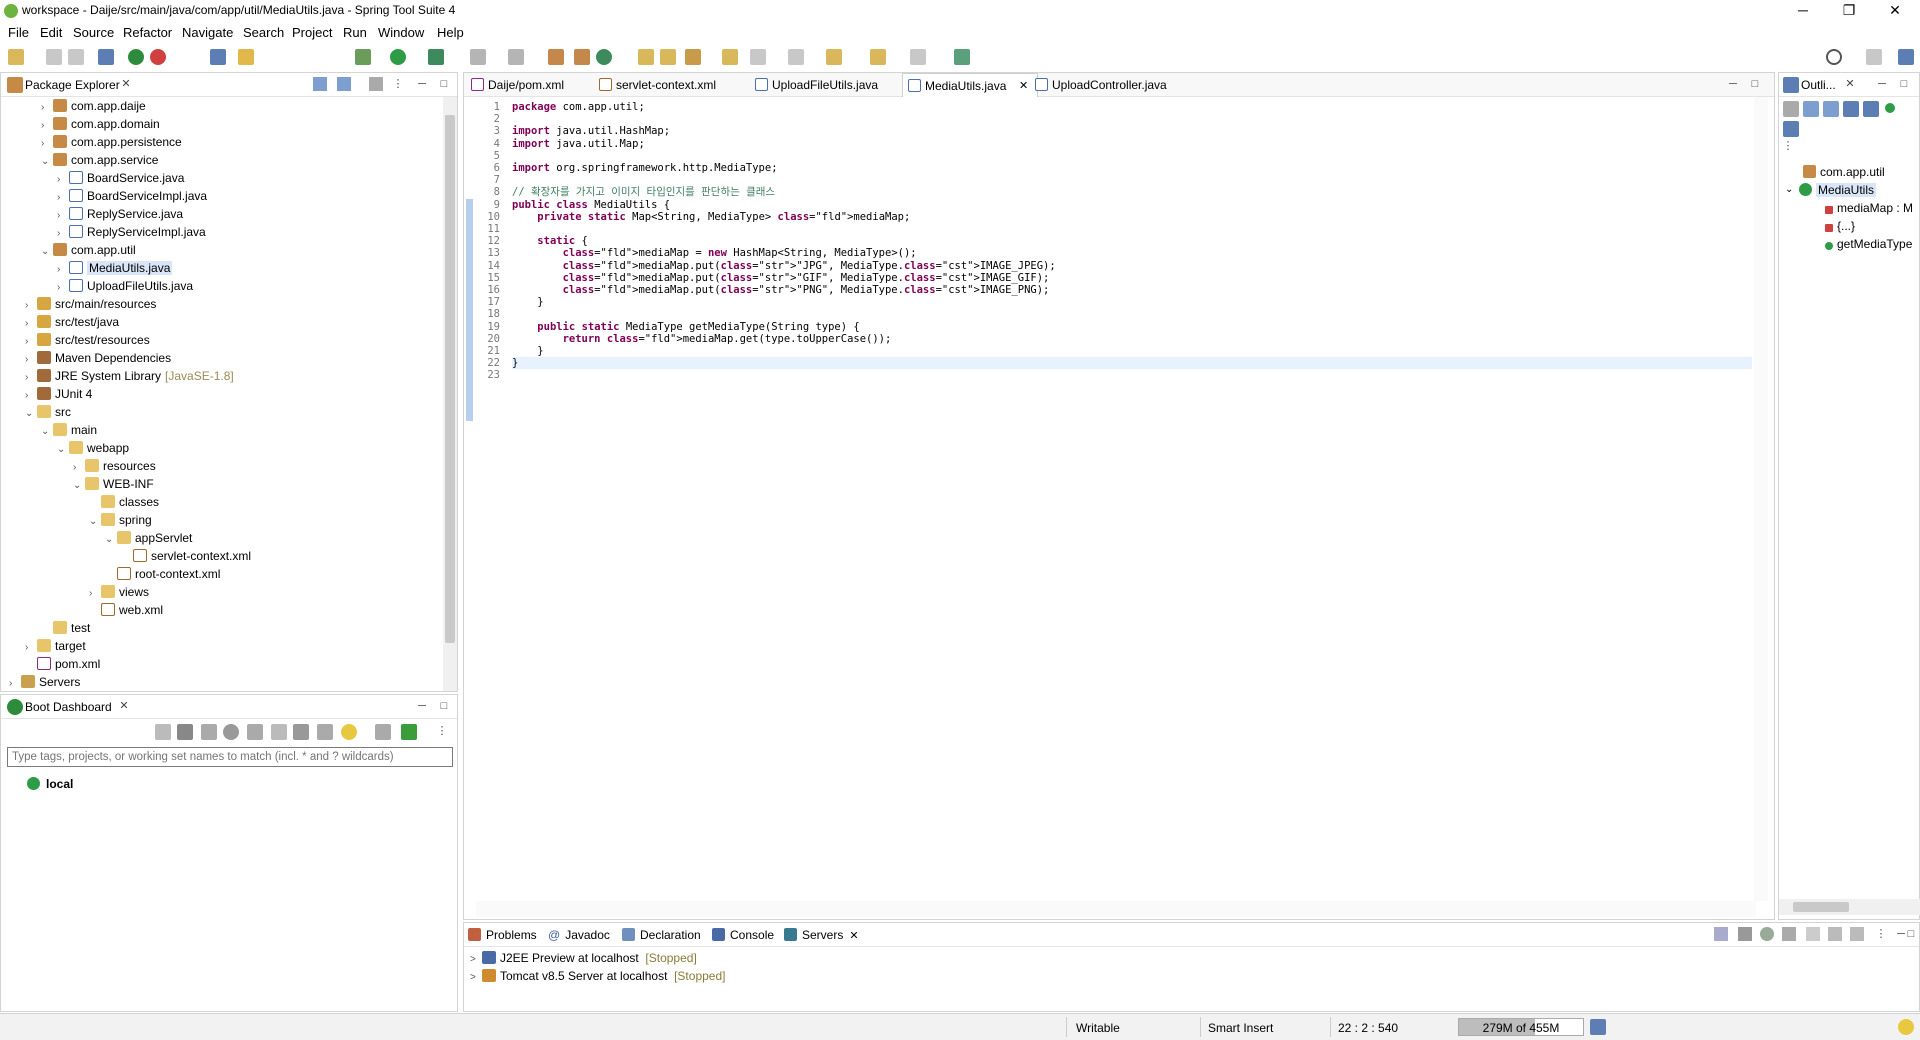  Describe the element at coordinates (54, 57) in the screenshot. I see `save-icon` at that location.